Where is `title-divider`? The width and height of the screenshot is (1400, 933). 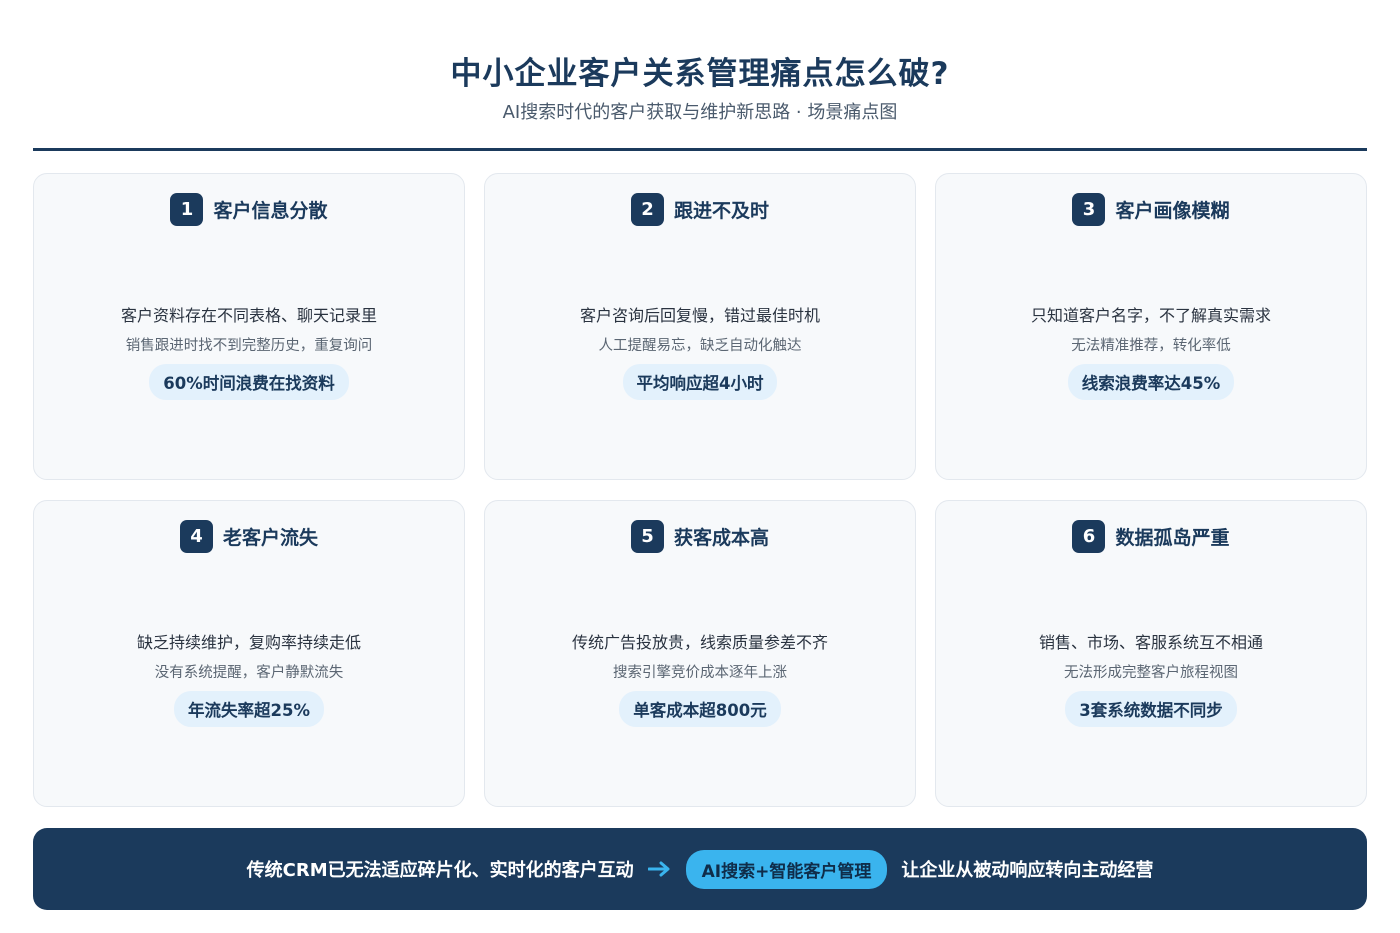 title-divider is located at coordinates (700, 149).